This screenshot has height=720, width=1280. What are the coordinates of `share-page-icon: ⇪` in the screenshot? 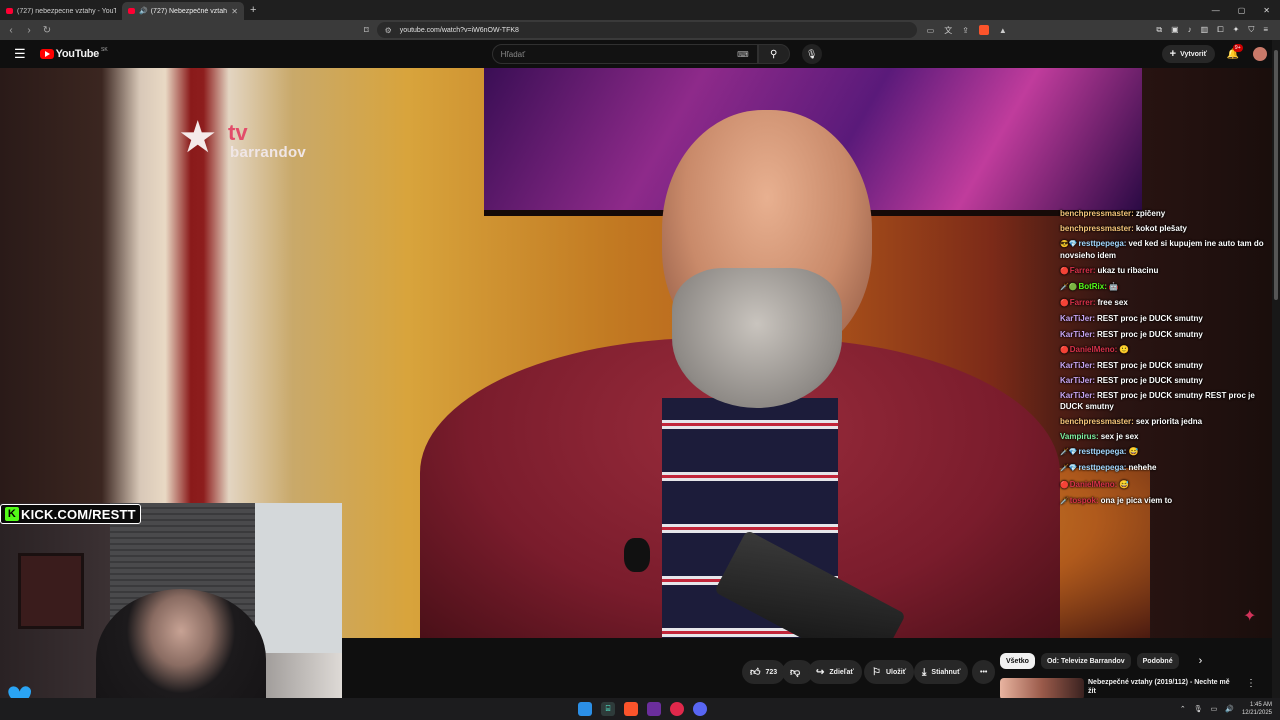 It's located at (965, 30).